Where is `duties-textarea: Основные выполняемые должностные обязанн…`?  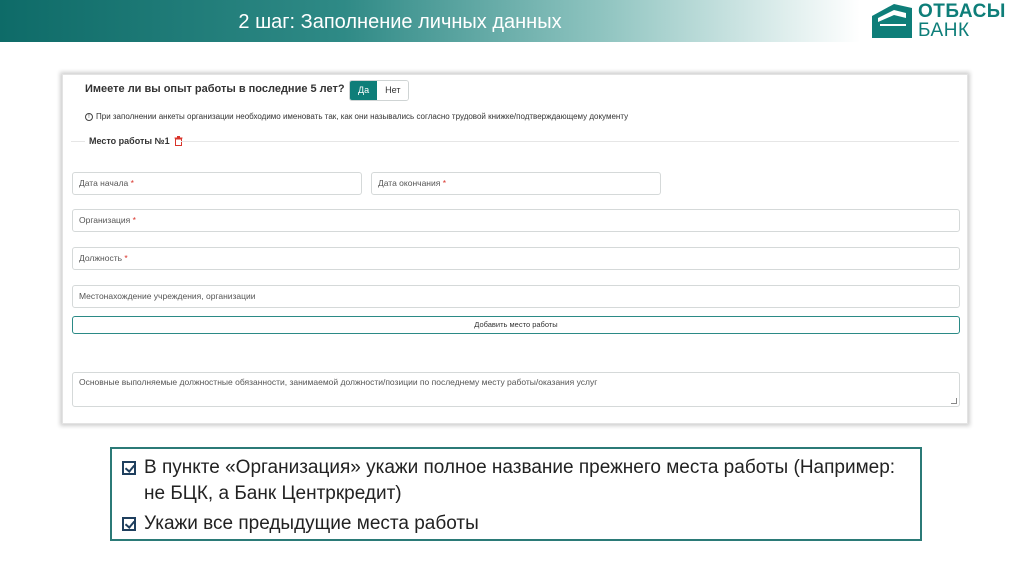
duties-textarea: Основные выполняемые должностные обязанн… is located at coordinates (516, 389).